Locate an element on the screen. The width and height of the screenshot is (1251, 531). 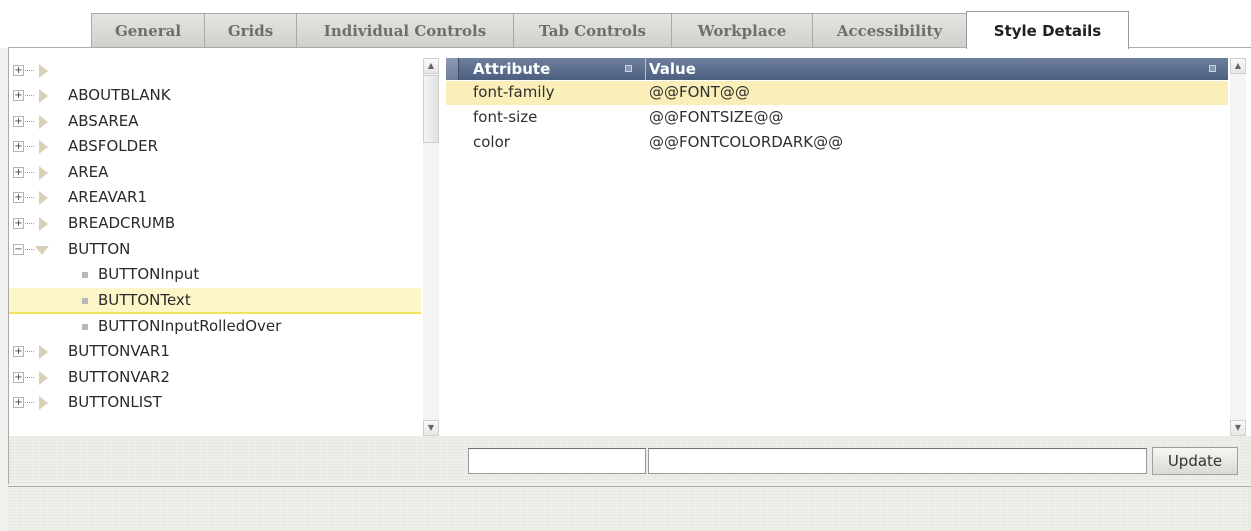
tab-individual-controls: Individual Controls is located at coordinates (405, 30).